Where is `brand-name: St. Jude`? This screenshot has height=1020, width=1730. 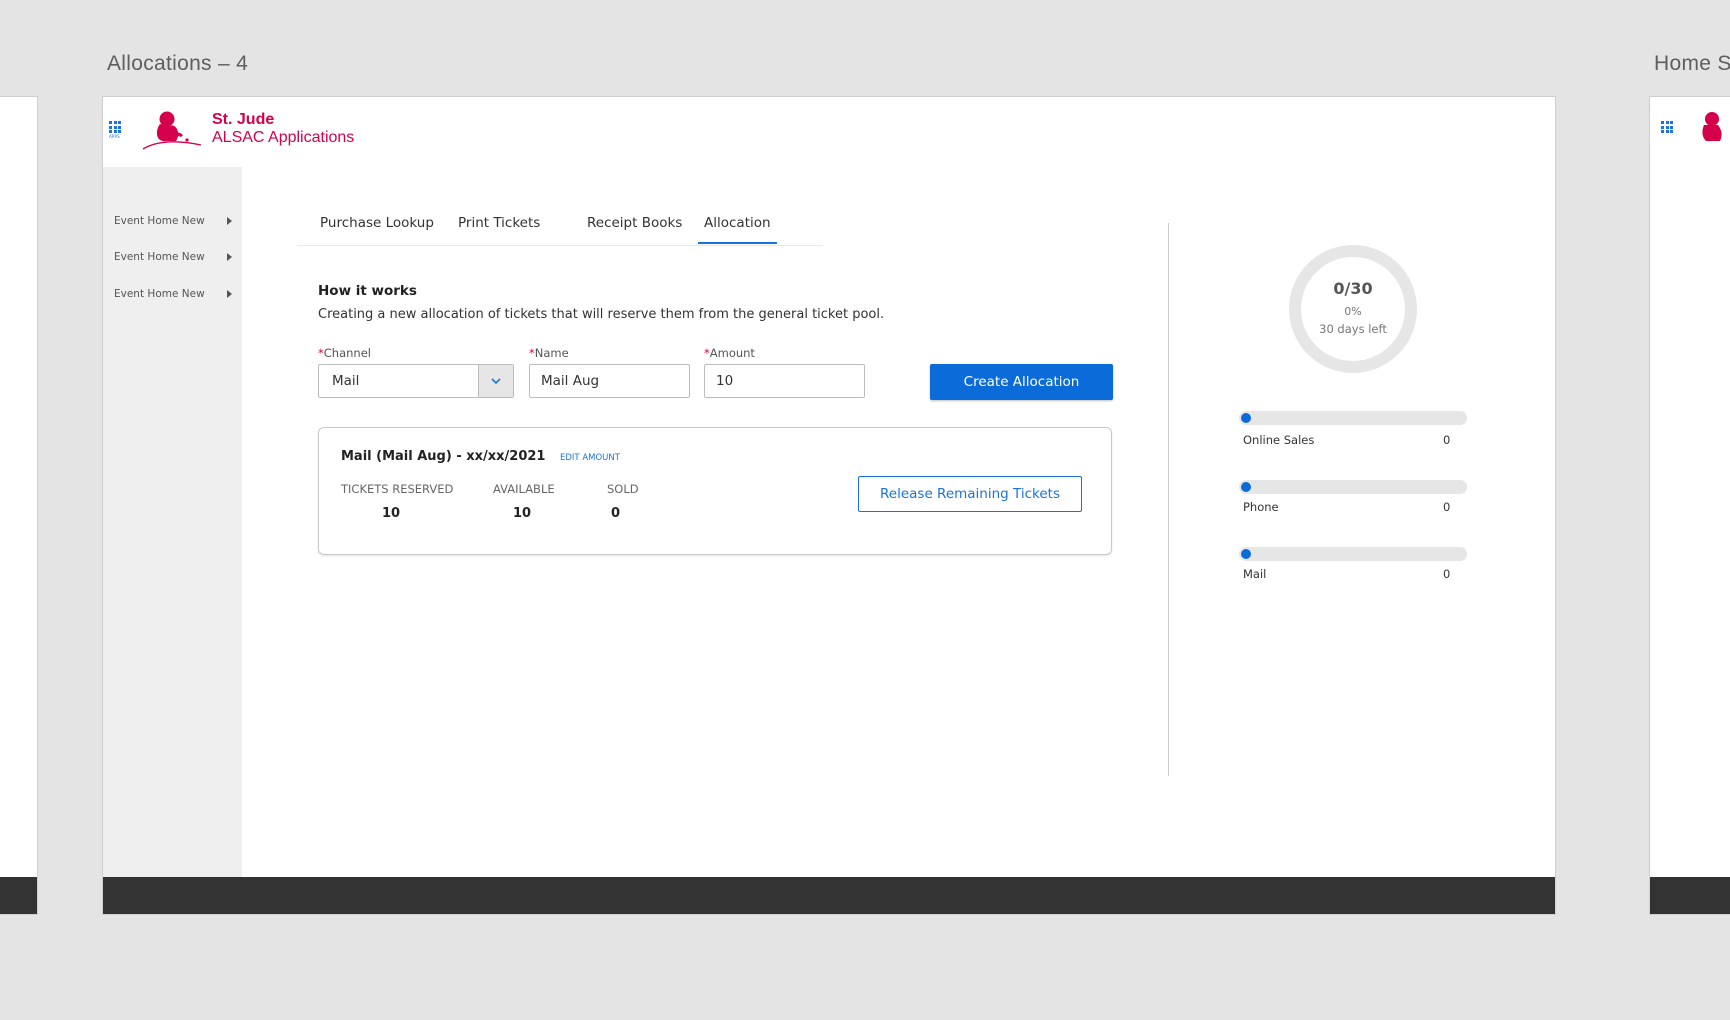 brand-name: St. Jude is located at coordinates (243, 119).